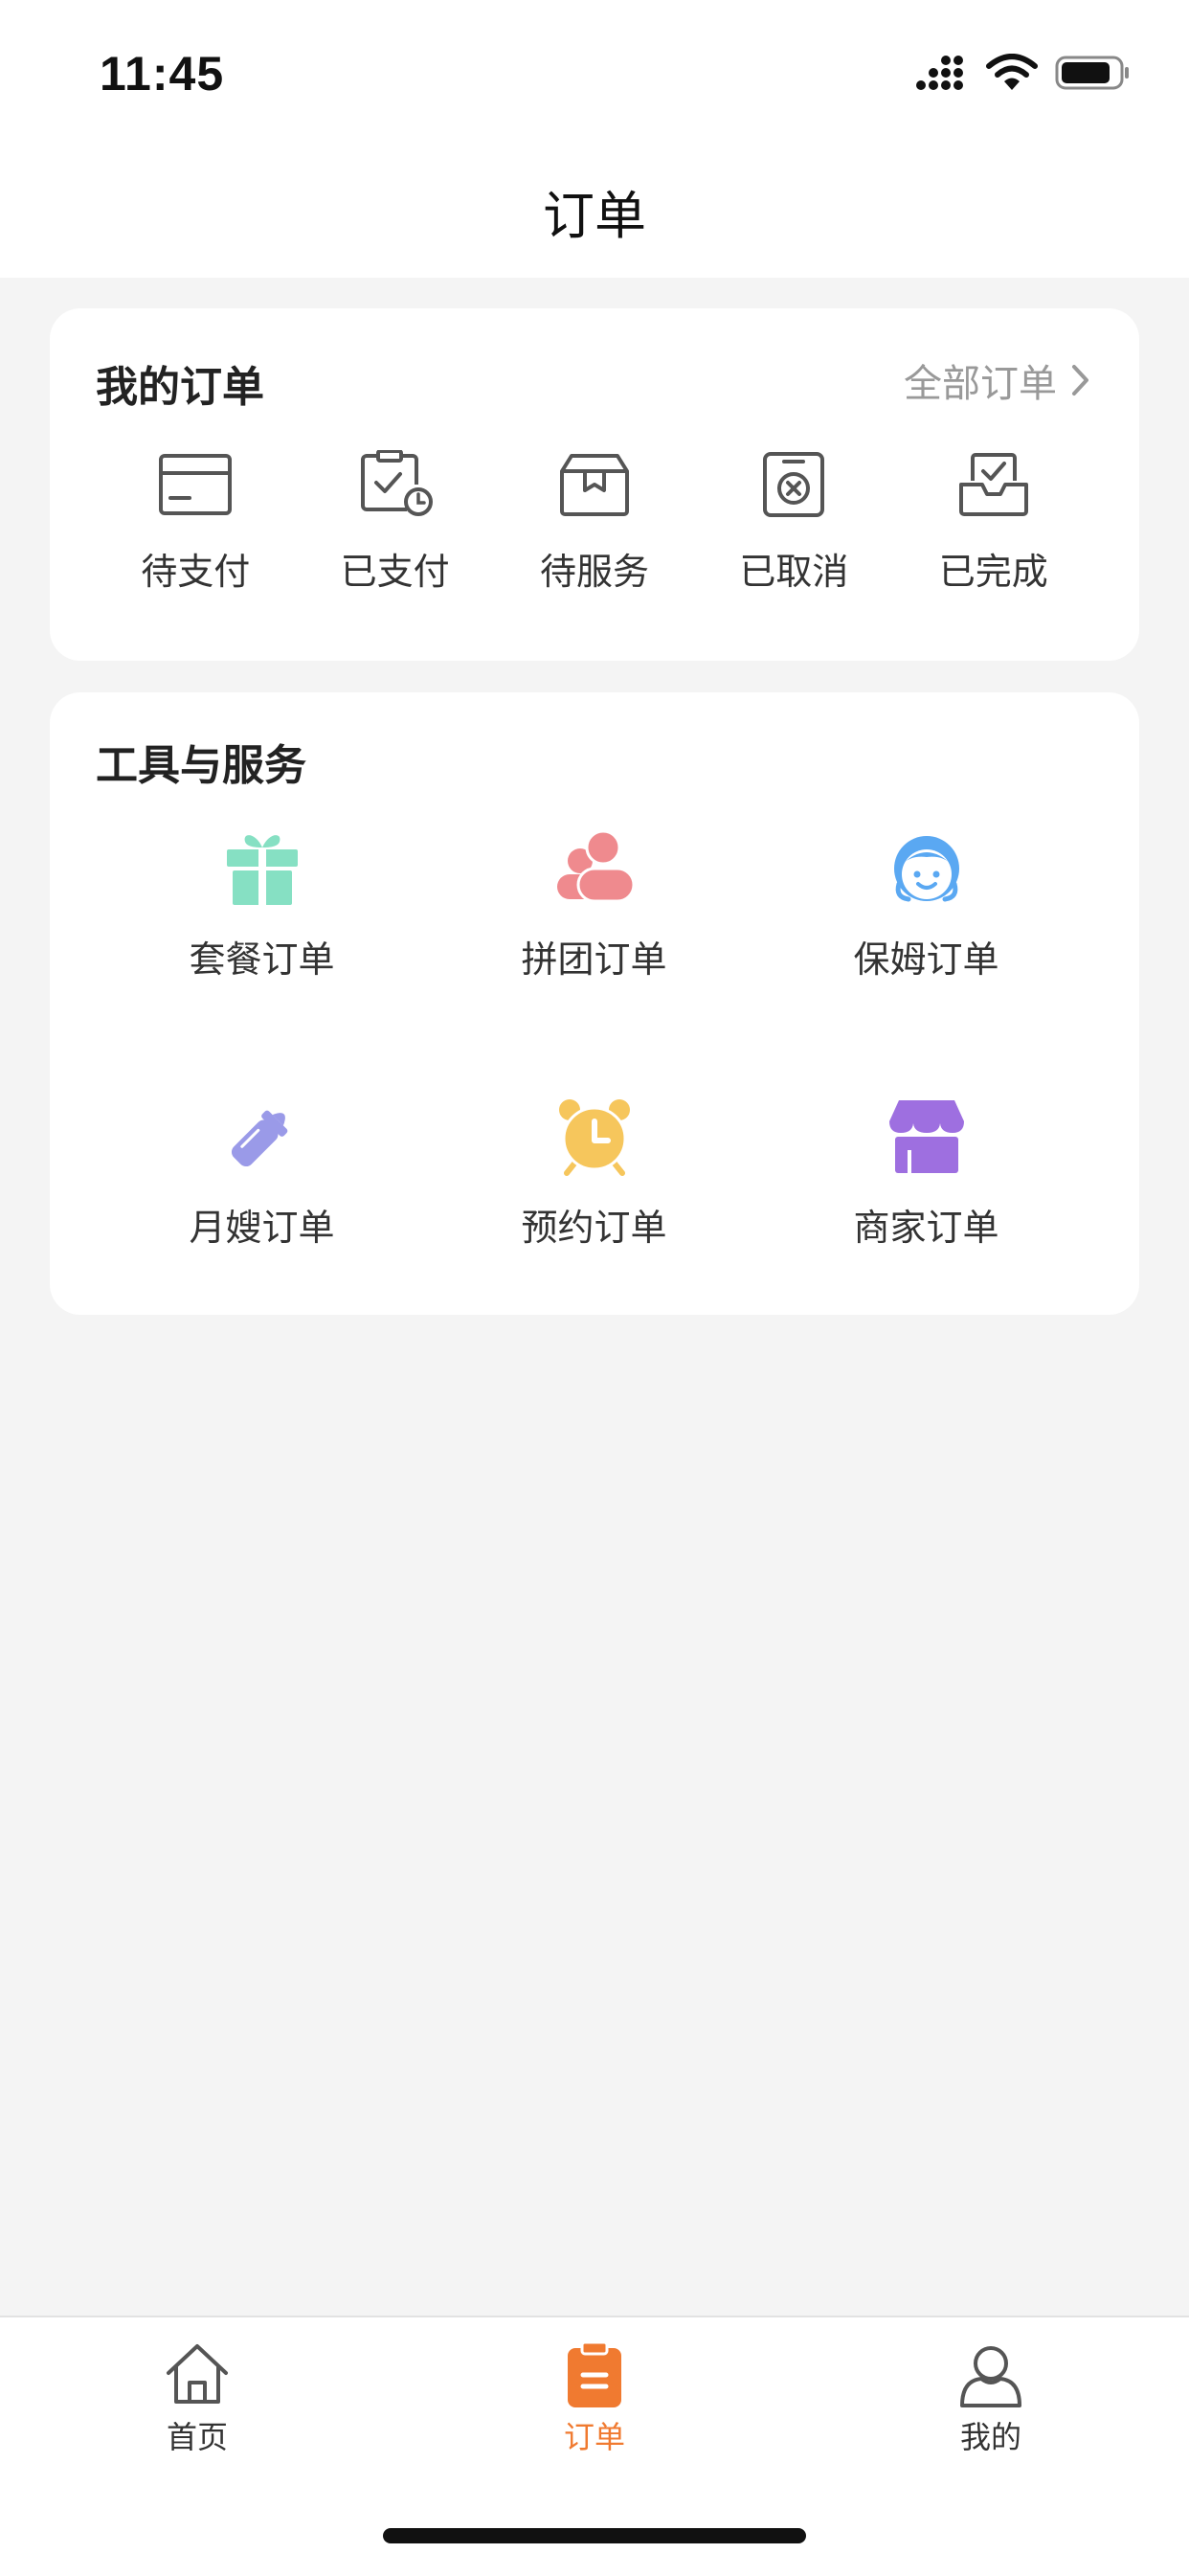  Describe the element at coordinates (594, 2535) in the screenshot. I see `home-indicator` at that location.